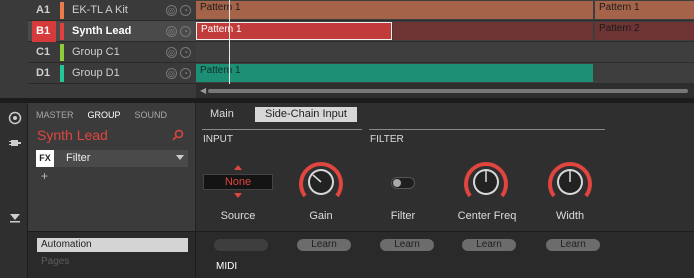  I want to click on search-icon, so click(178, 135).